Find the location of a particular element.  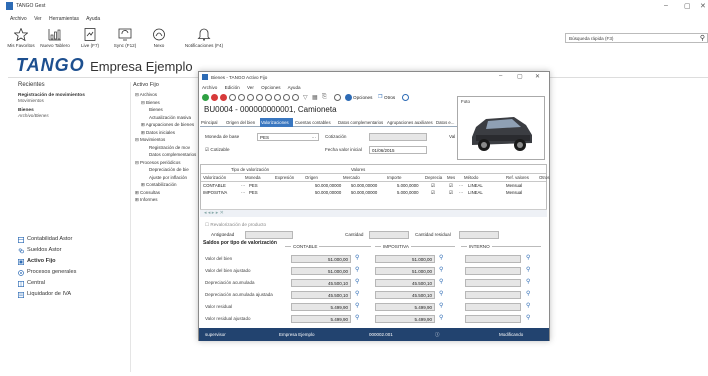

window-close-icon: ✕ is located at coordinates (537, 76).